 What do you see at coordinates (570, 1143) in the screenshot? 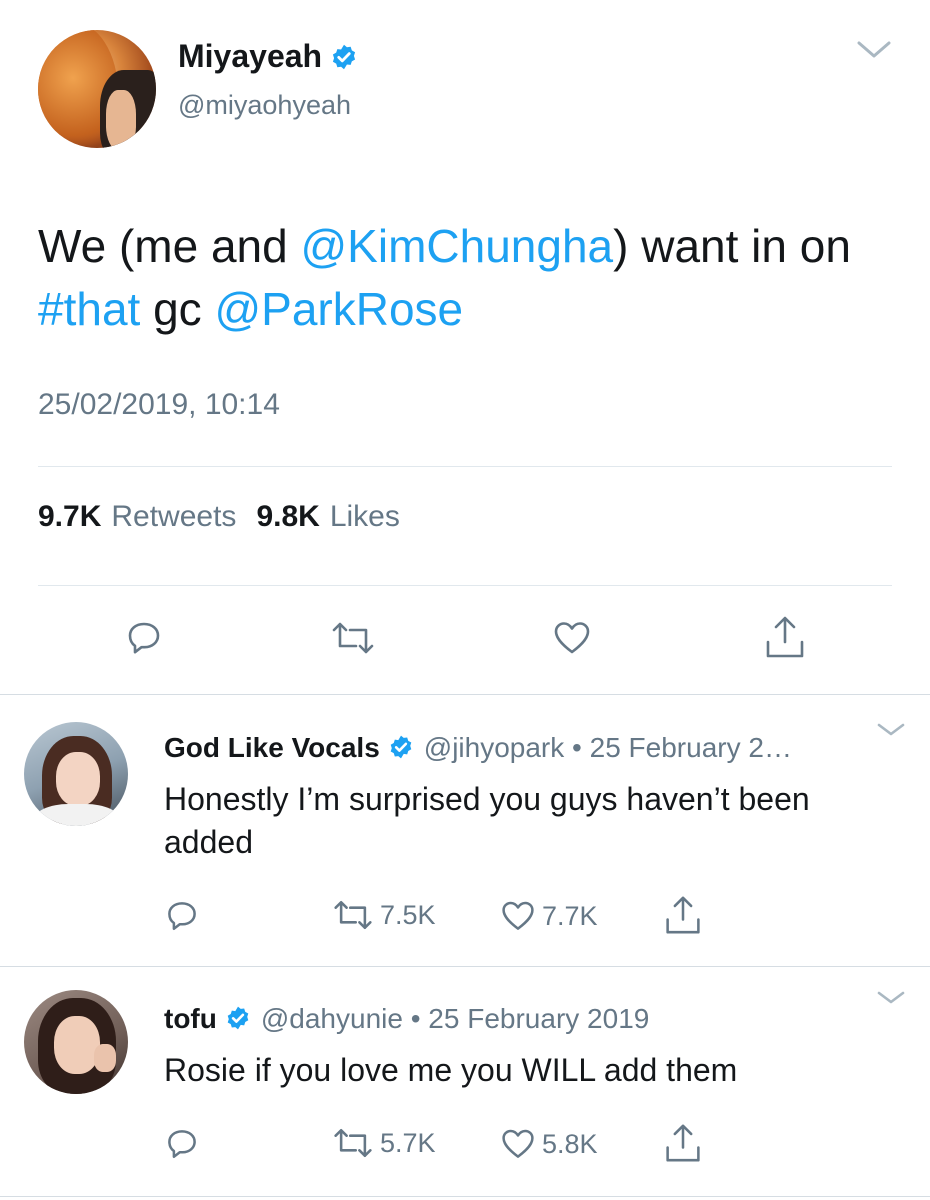
I see `like-count: 5.8K` at bounding box center [570, 1143].